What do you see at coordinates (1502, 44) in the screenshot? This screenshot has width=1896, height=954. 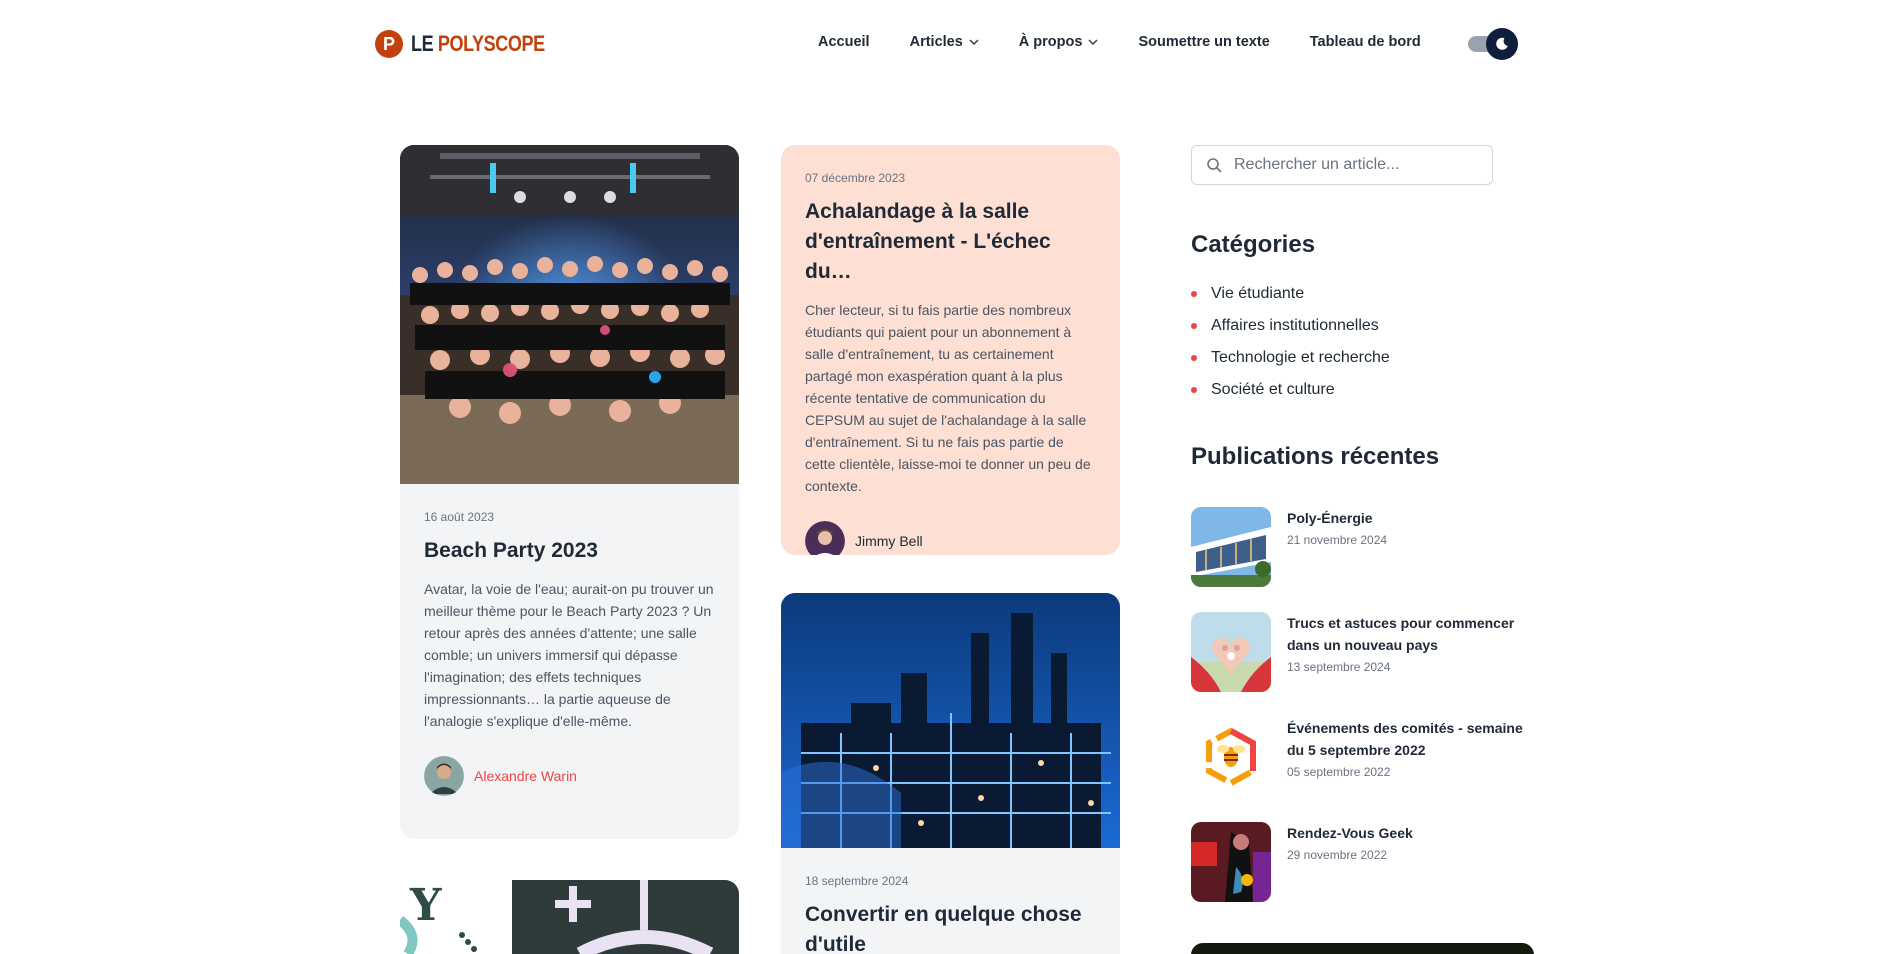 I see `moon-icon` at bounding box center [1502, 44].